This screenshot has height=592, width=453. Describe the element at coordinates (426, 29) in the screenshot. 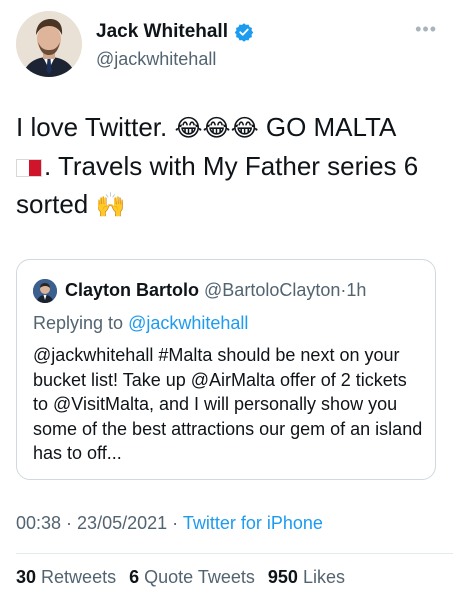

I see `more-options-icon: •••` at that location.